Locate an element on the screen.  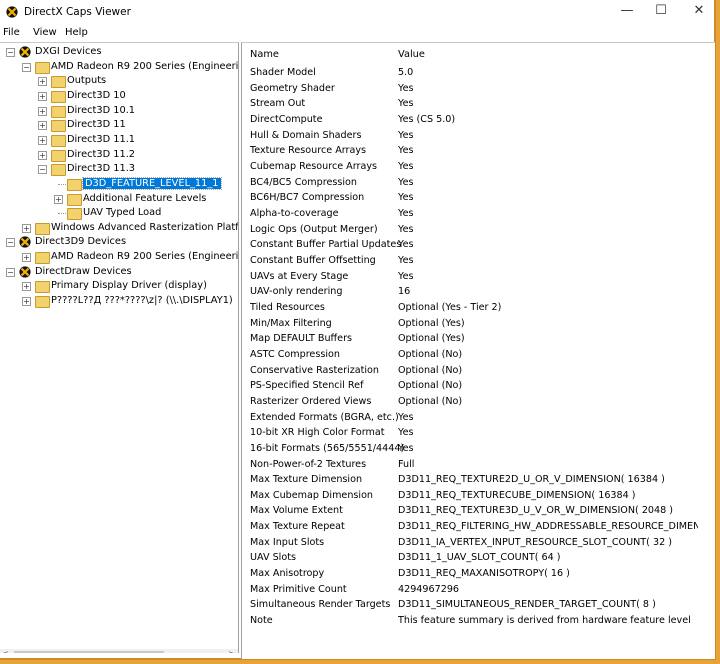
folder-icon is located at coordinates (42, 302).